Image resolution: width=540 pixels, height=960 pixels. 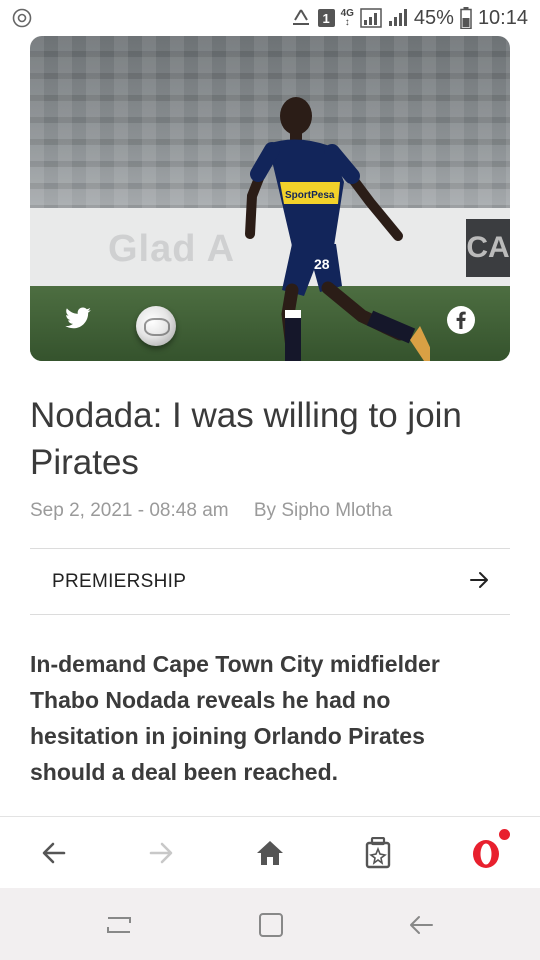 I want to click on forward-icon, so click(x=161, y=853).